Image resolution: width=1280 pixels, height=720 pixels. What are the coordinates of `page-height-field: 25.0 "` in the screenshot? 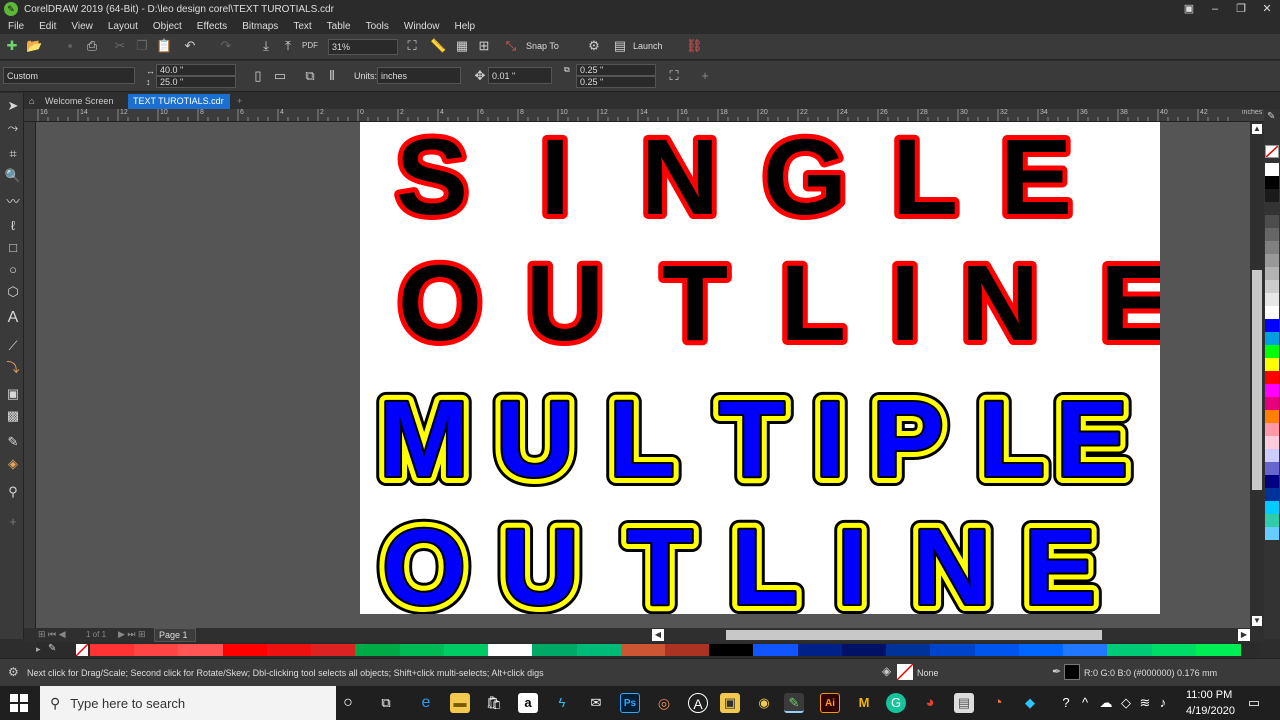 It's located at (196, 82).